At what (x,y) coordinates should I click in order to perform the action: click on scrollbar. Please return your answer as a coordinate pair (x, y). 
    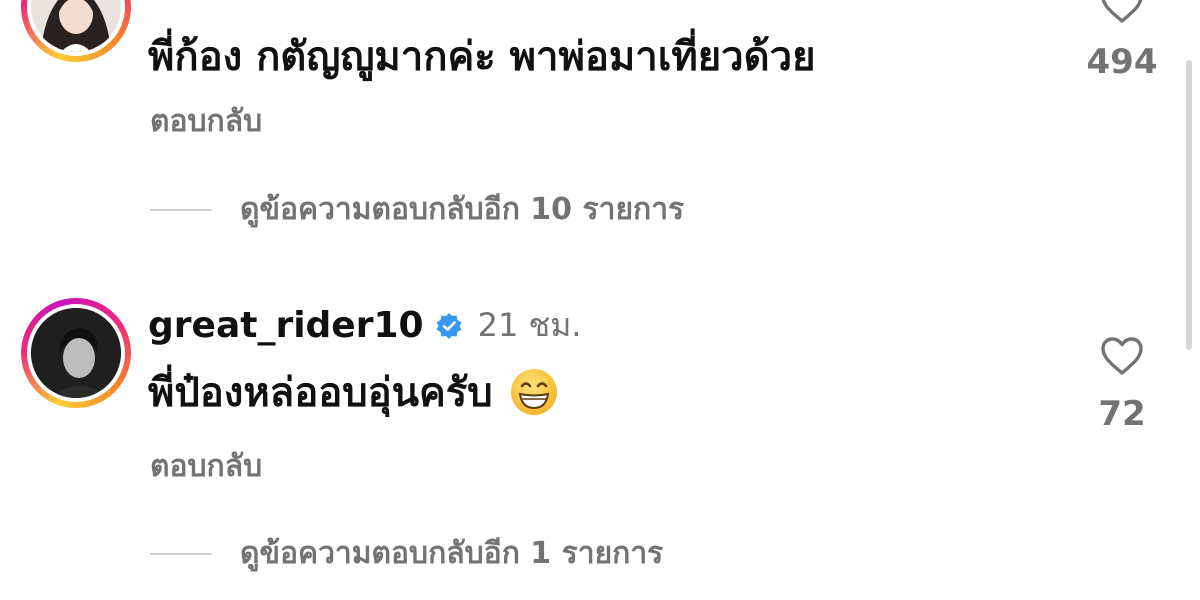
    Looking at the image, I should click on (1189, 205).